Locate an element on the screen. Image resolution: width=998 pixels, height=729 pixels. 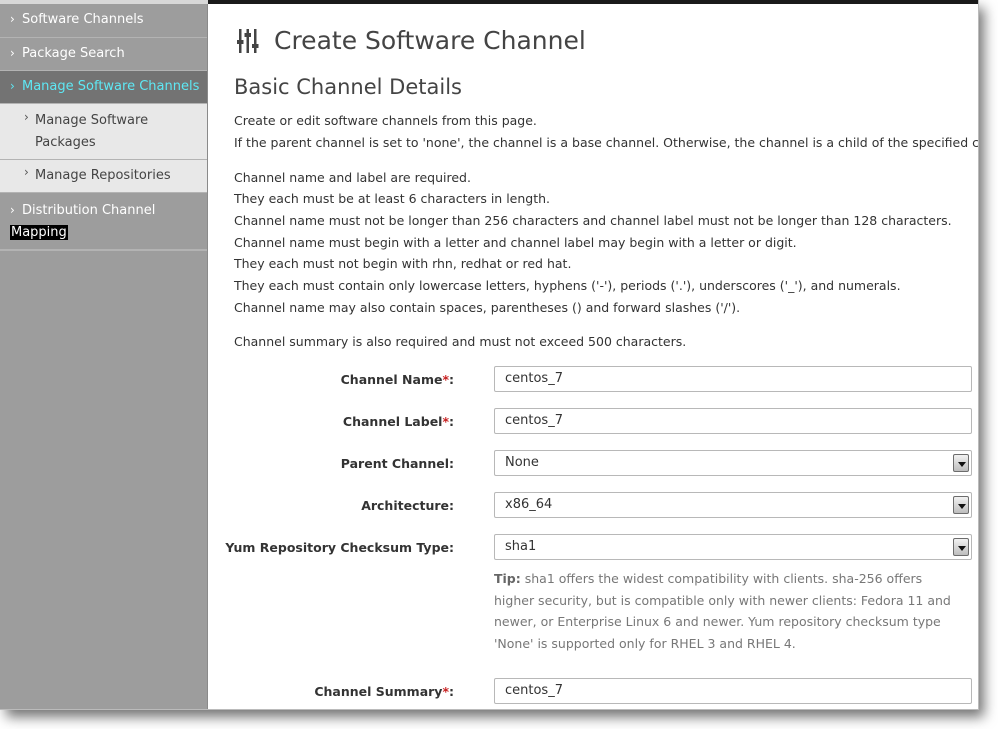
channel-name-input: centos_7 is located at coordinates (733, 379).